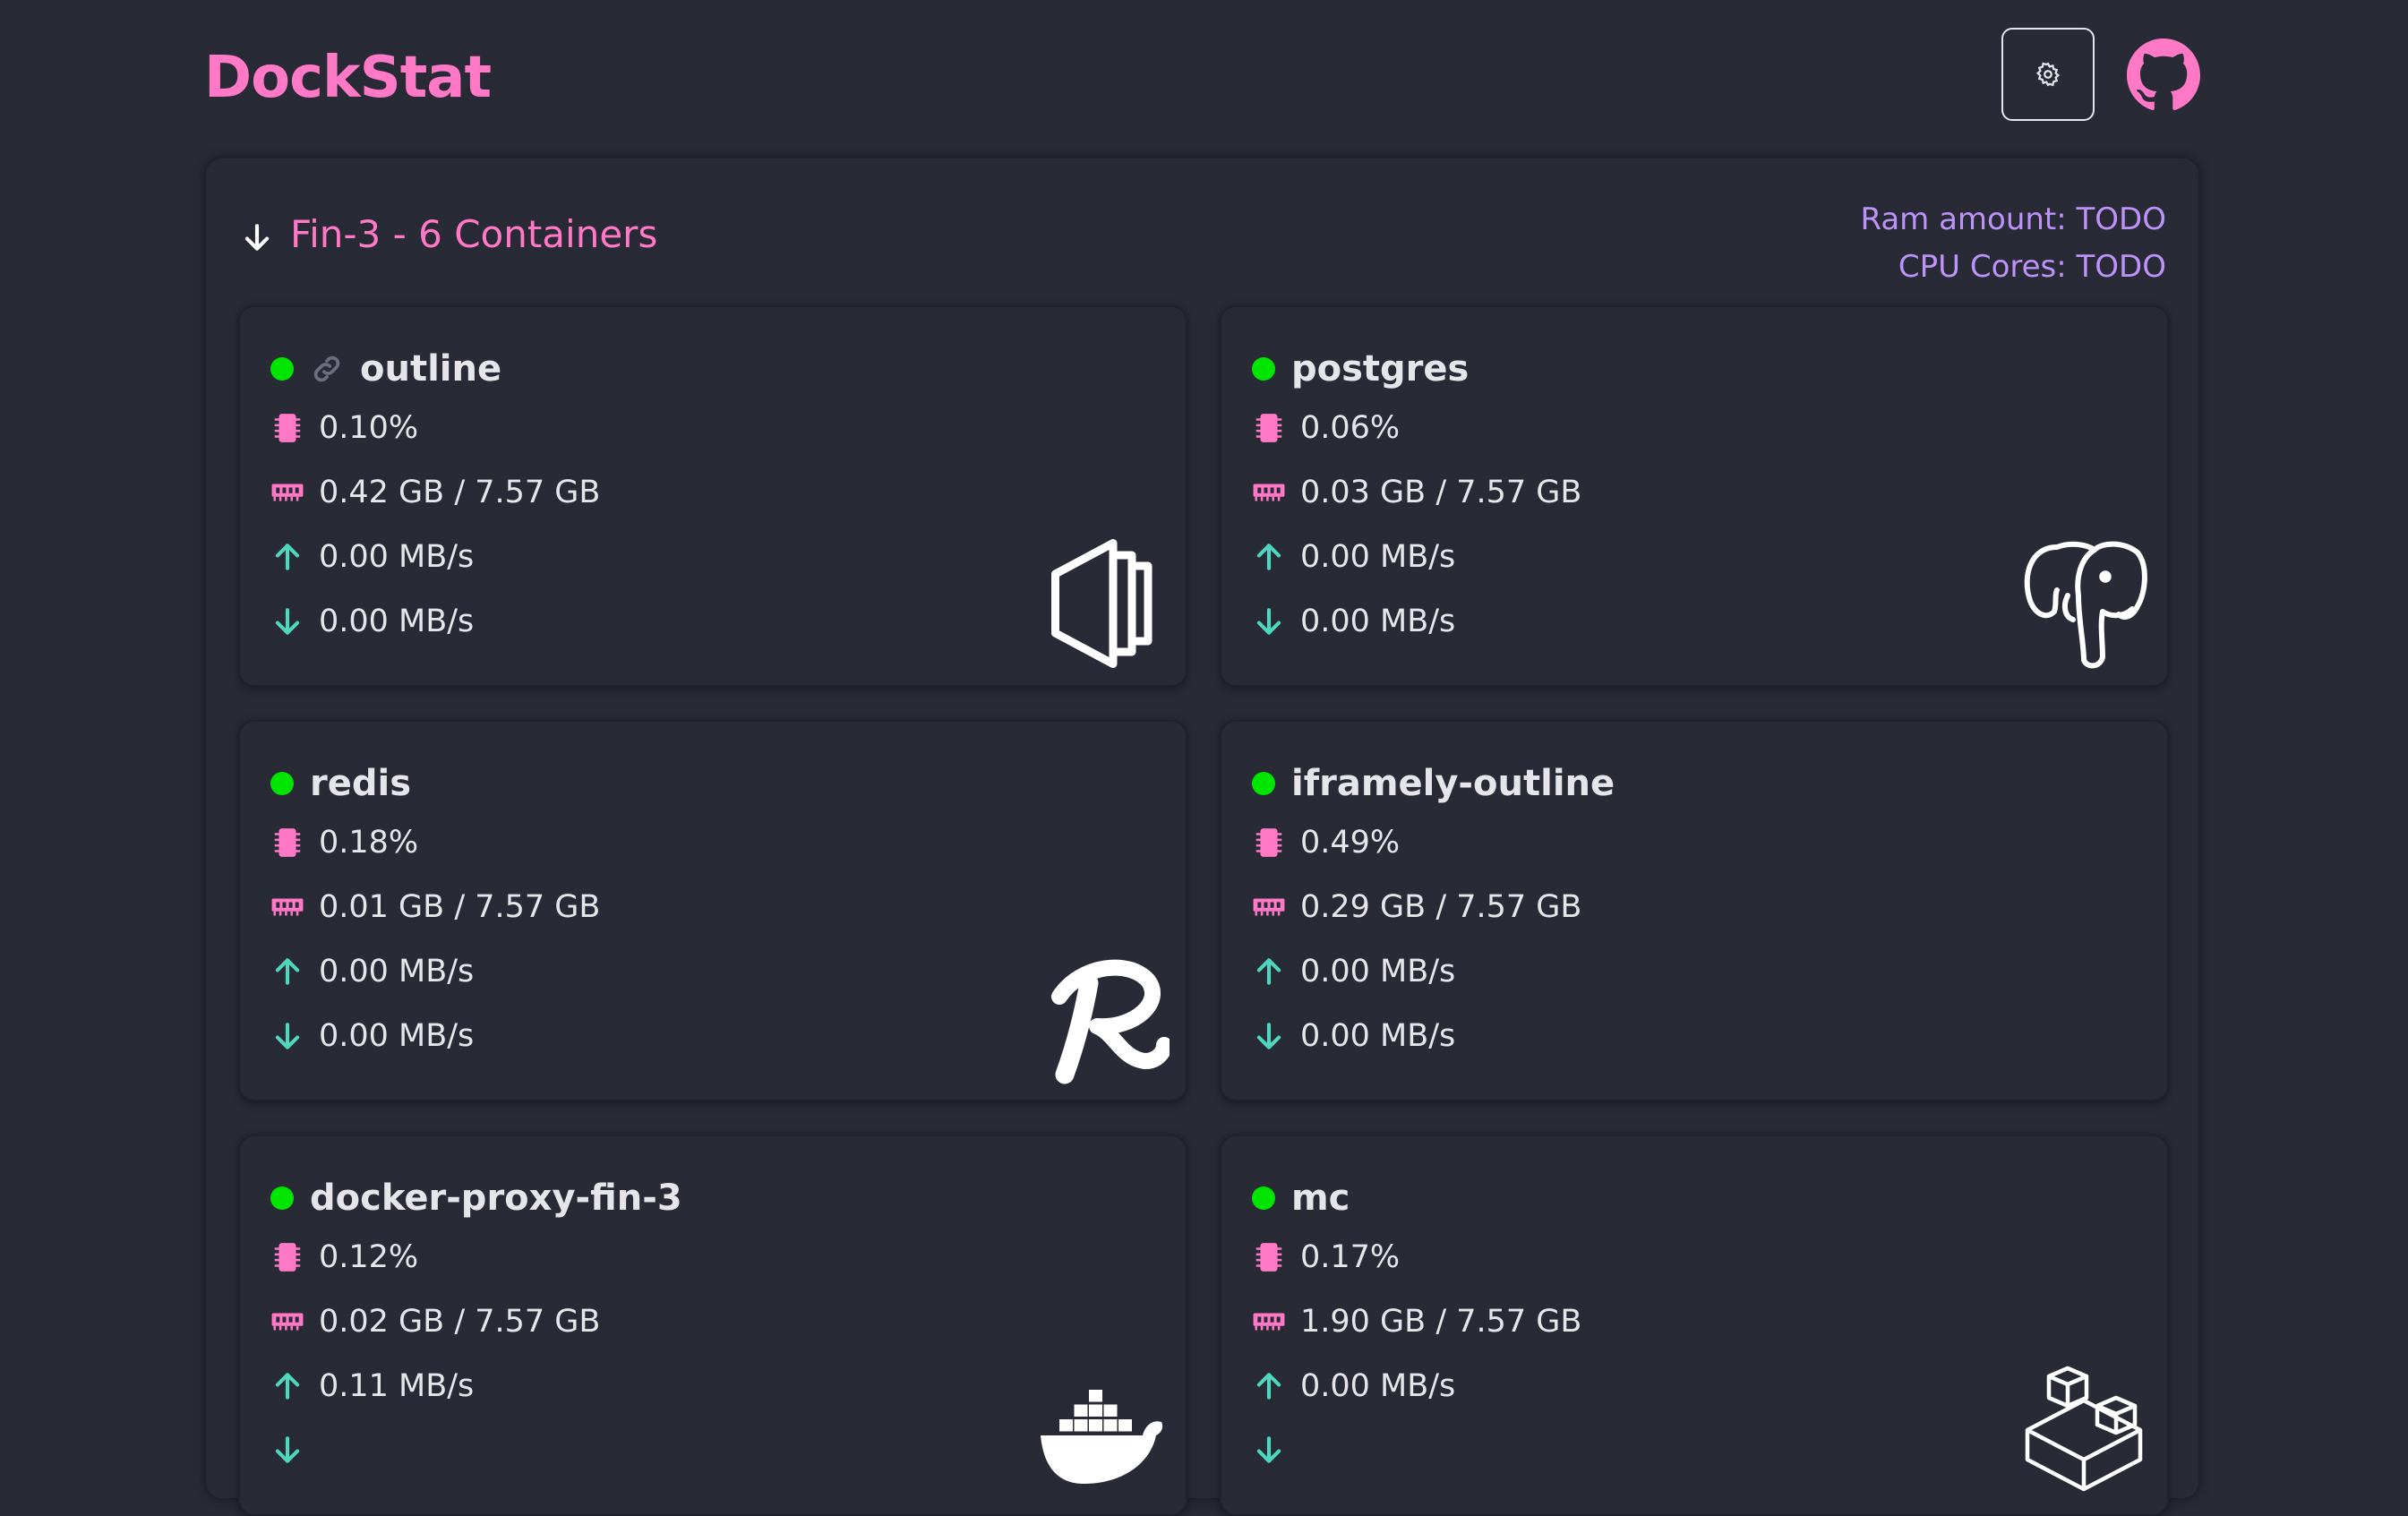 This screenshot has height=1516, width=2408. What do you see at coordinates (2084, 1429) in the screenshot?
I see `minecraft-blocks-icon` at bounding box center [2084, 1429].